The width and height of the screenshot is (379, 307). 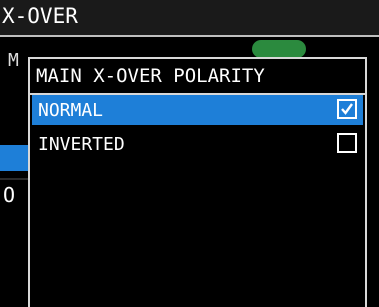 I want to click on background-toggle-switch, so click(x=279, y=49).